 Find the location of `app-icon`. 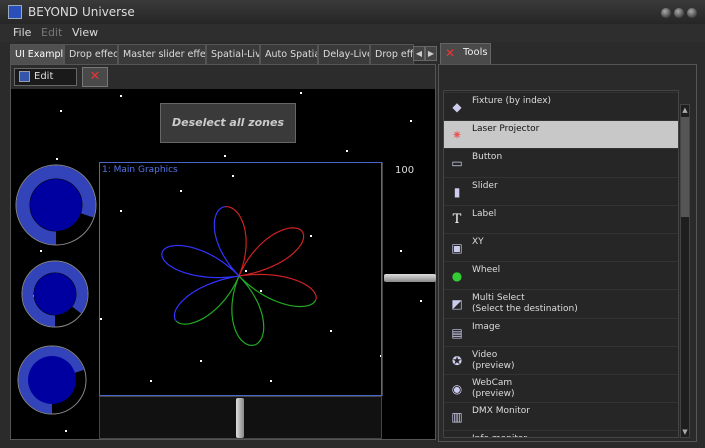

app-icon is located at coordinates (15, 12).